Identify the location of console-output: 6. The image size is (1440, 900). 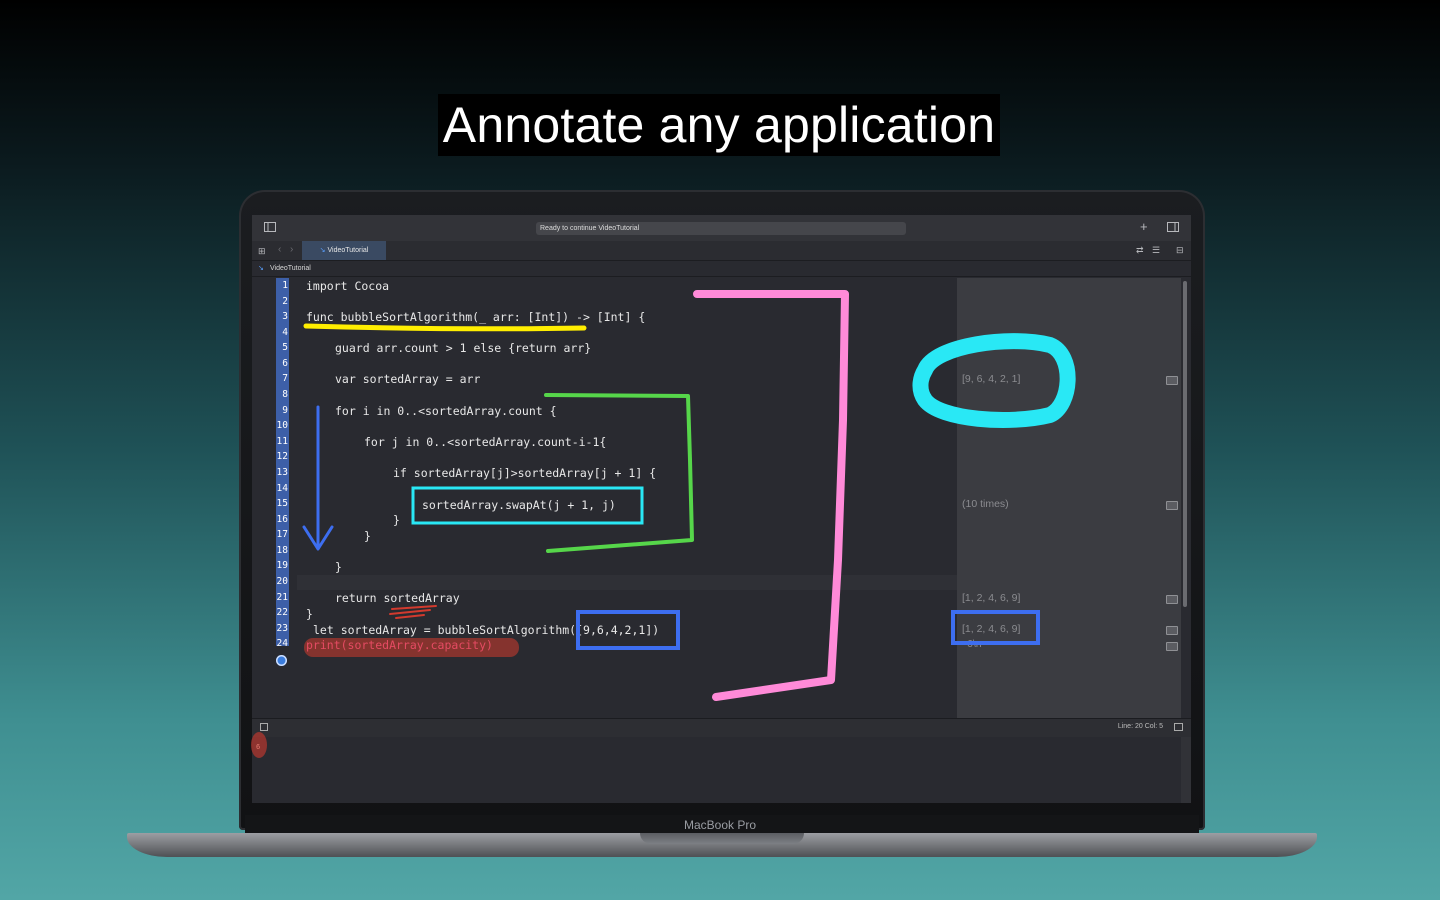
(258, 747).